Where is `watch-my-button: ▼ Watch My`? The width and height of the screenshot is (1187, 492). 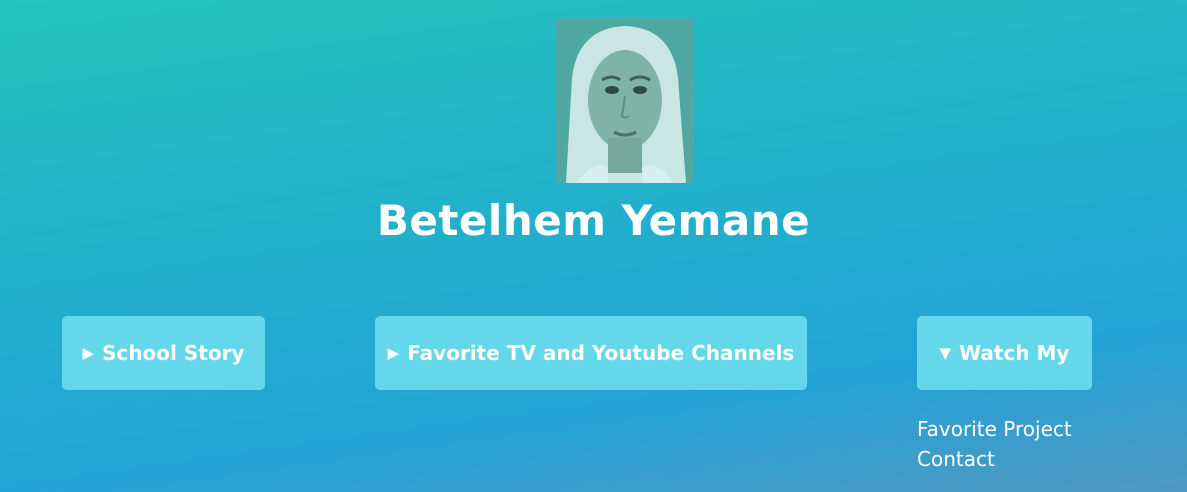
watch-my-button: ▼ Watch My is located at coordinates (1004, 353).